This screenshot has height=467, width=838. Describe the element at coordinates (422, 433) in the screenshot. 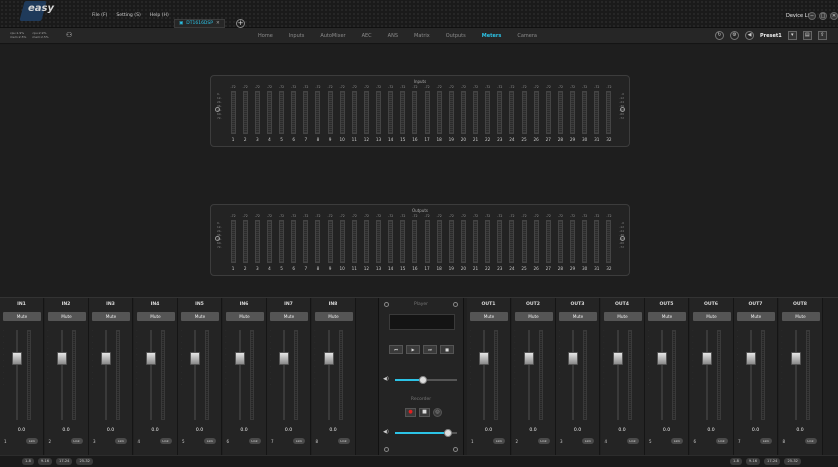

I see `recorder-volume-slider: ◀)` at that location.